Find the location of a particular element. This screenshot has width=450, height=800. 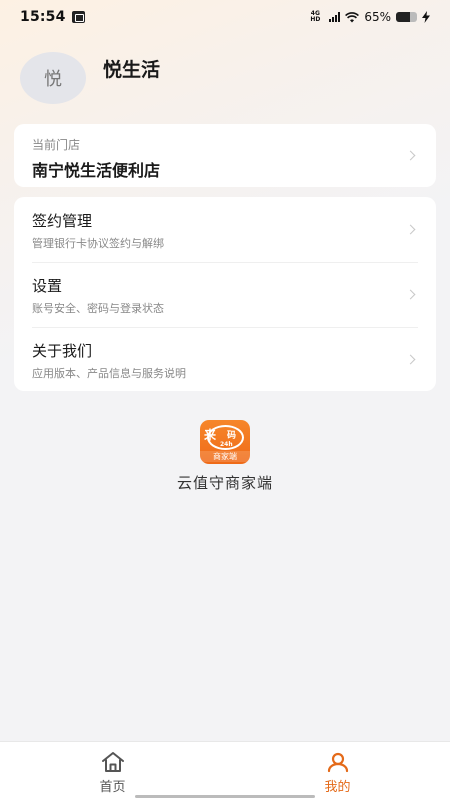

home-indicator is located at coordinates (225, 796).